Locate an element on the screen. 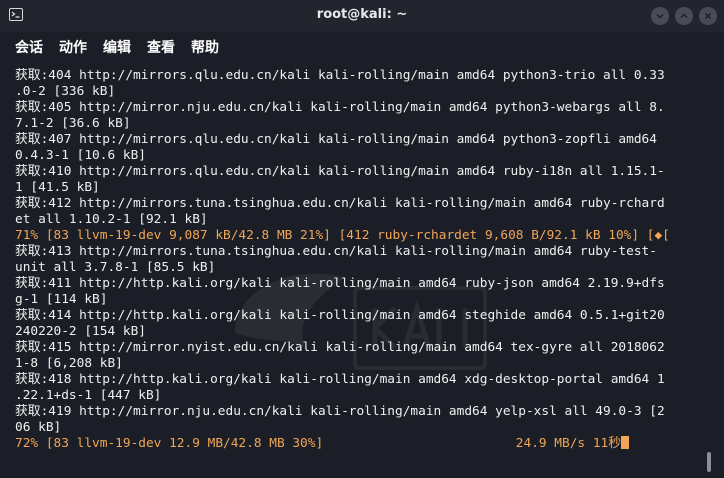  line-text: .22.1+ds-1 [447 kB] is located at coordinates (88, 395).